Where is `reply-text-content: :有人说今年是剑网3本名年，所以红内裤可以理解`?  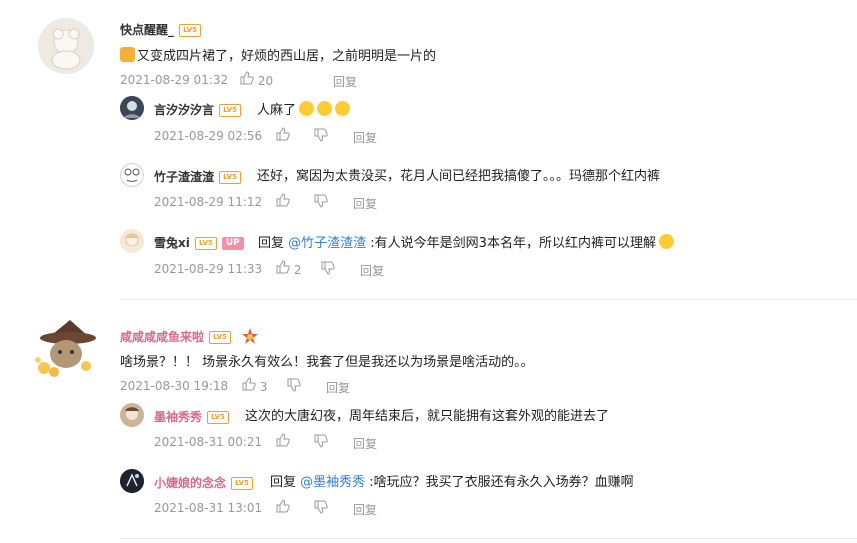
reply-text-content: :有人说今年是剑网3本名年，所以红内裤可以理解 is located at coordinates (511, 243).